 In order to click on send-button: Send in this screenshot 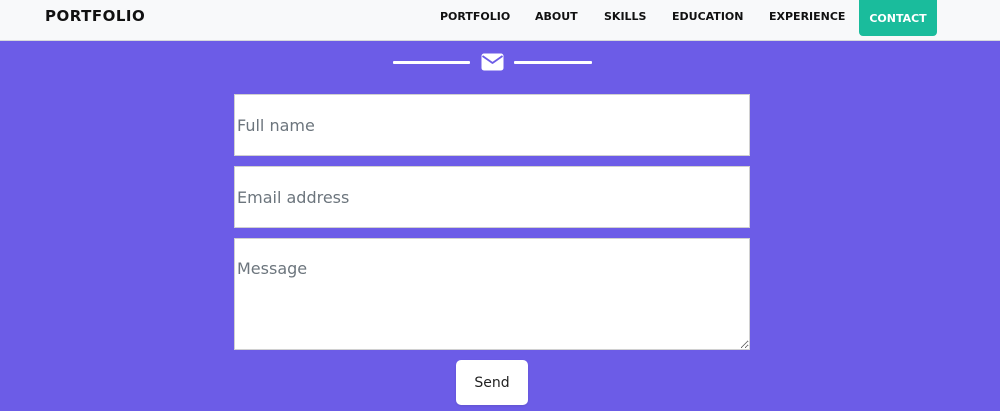, I will do `click(492, 382)`.